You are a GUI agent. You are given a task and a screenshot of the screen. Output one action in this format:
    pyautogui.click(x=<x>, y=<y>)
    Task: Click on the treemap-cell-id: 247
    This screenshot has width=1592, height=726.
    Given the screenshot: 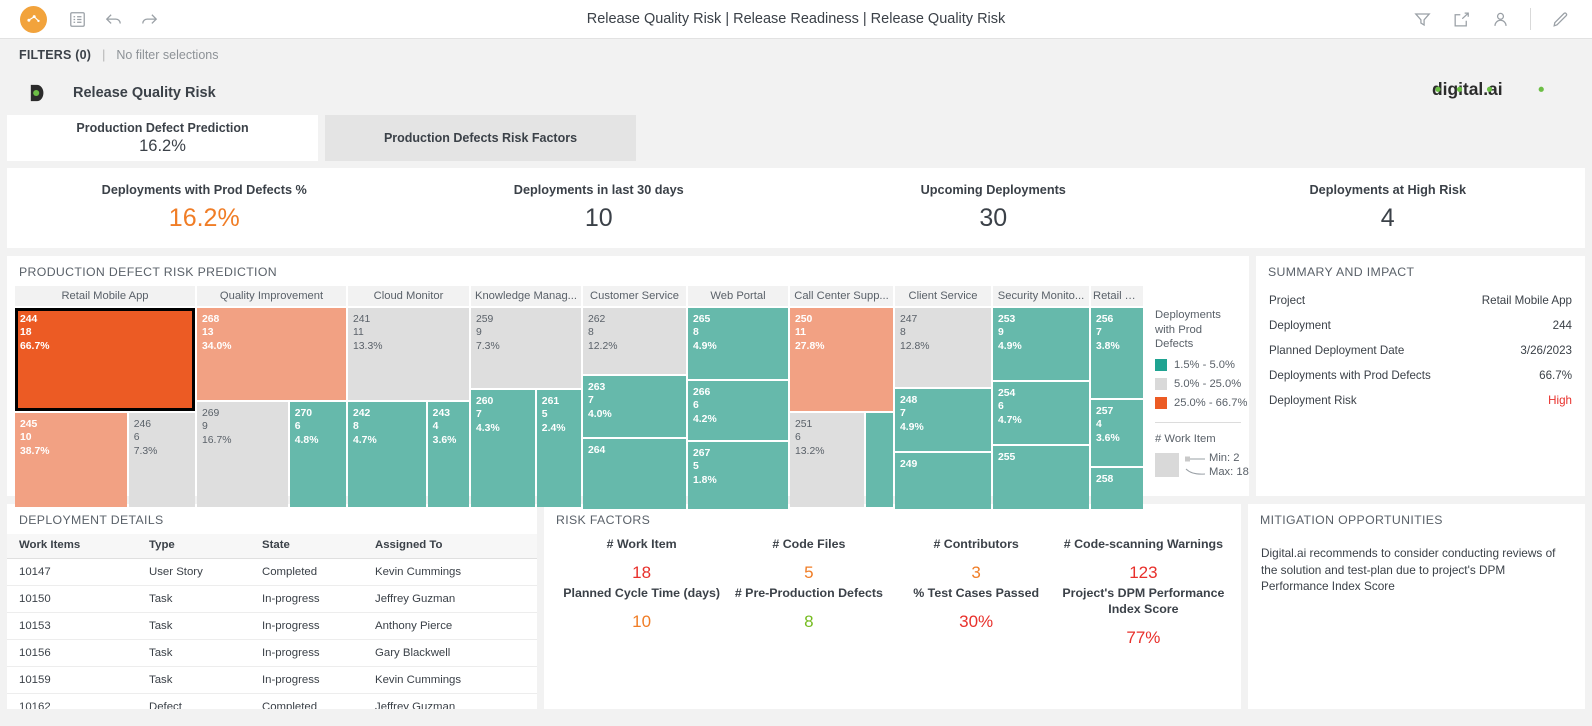 What is the action you would take?
    pyautogui.click(x=909, y=319)
    